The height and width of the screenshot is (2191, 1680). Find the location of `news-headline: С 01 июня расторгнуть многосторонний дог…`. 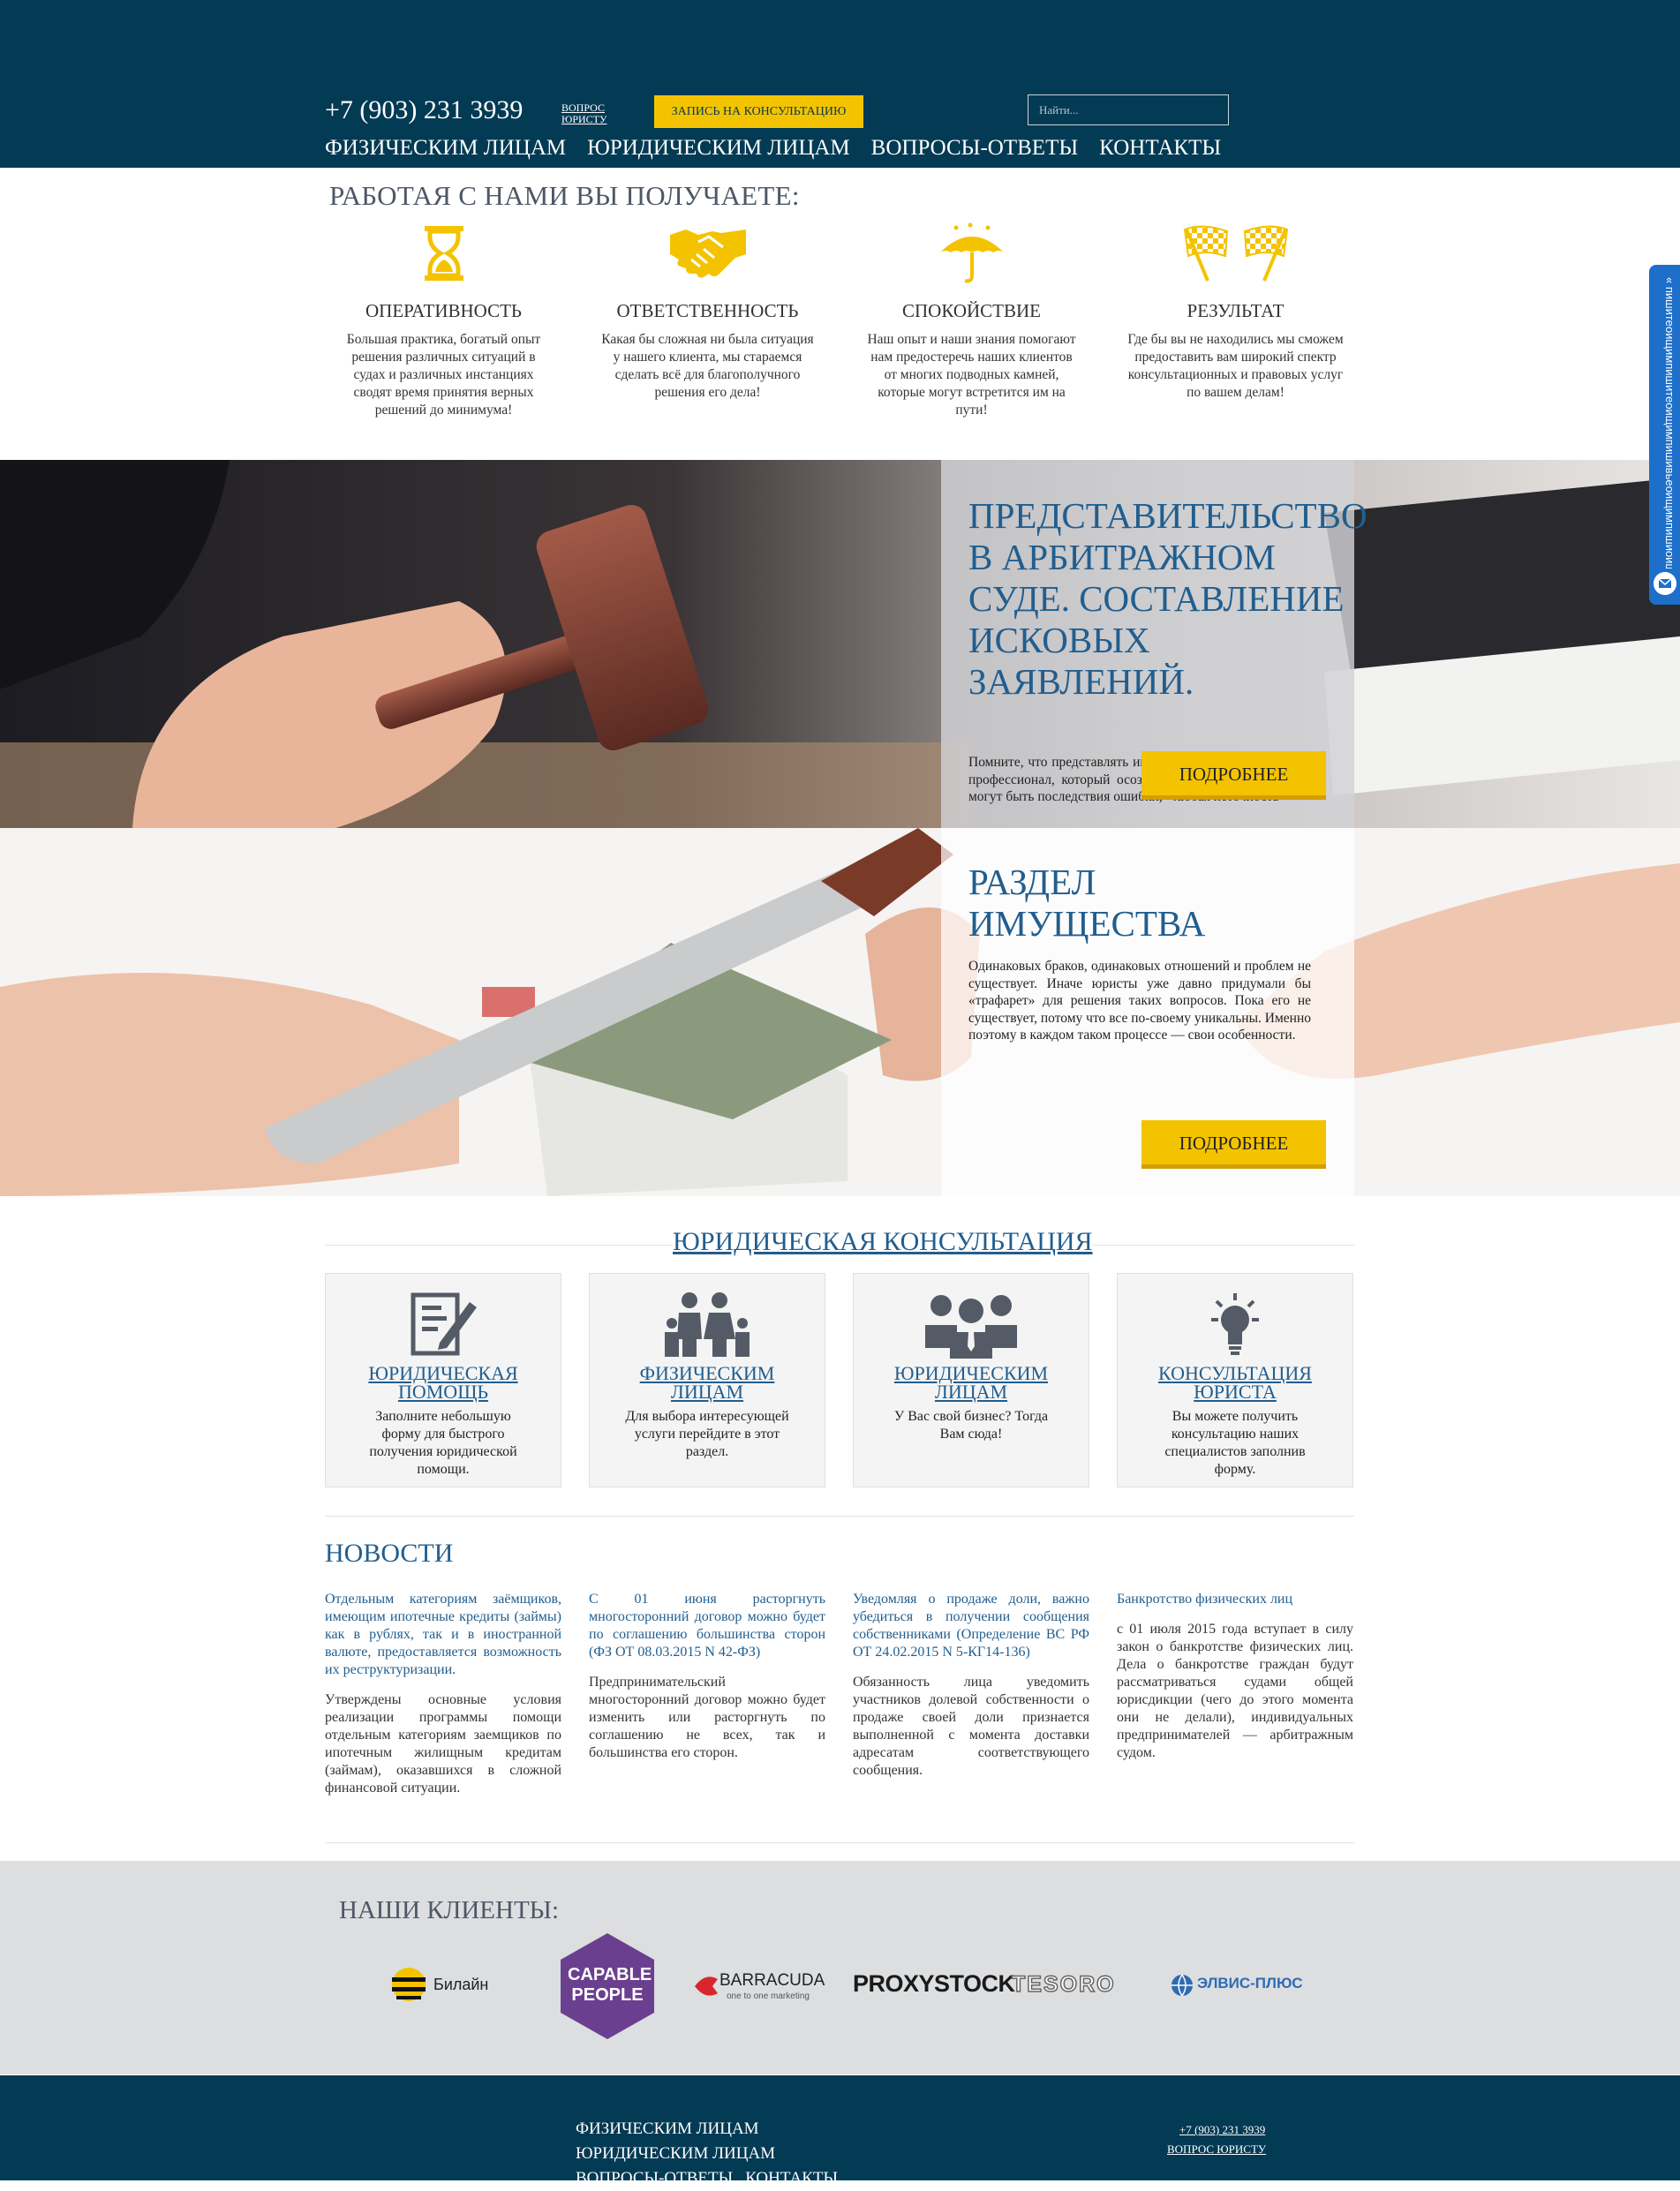

news-headline: С 01 июня расторгнуть многосторонний дог… is located at coordinates (707, 1626).